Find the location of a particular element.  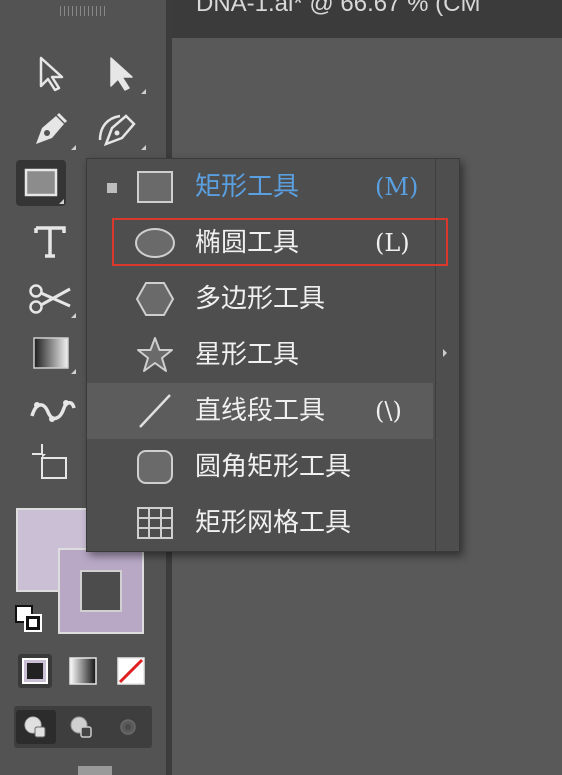

menu-item-label: 矩形工具 is located at coordinates (247, 187).